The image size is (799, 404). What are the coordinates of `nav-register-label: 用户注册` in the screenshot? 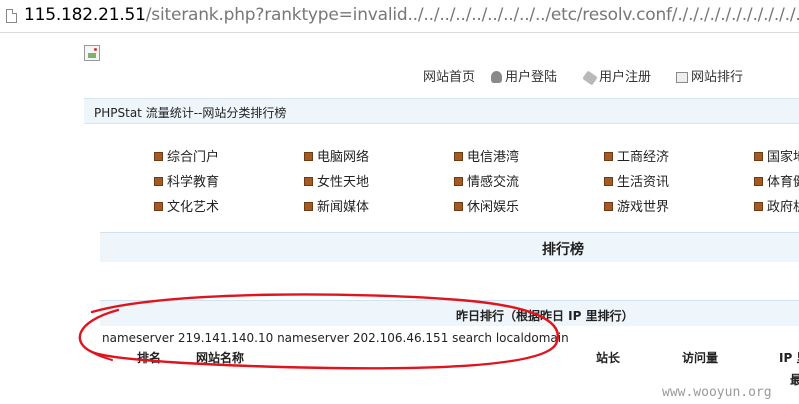 It's located at (625, 77).